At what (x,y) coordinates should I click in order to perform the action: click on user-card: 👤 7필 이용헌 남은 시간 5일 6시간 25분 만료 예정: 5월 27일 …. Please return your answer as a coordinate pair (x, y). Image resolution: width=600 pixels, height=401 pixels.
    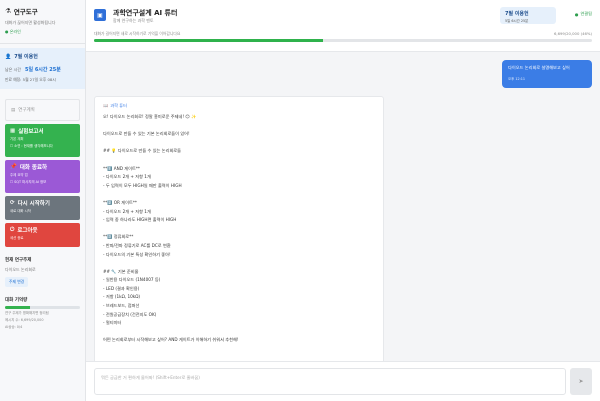
    Looking at the image, I should click on (42, 68).